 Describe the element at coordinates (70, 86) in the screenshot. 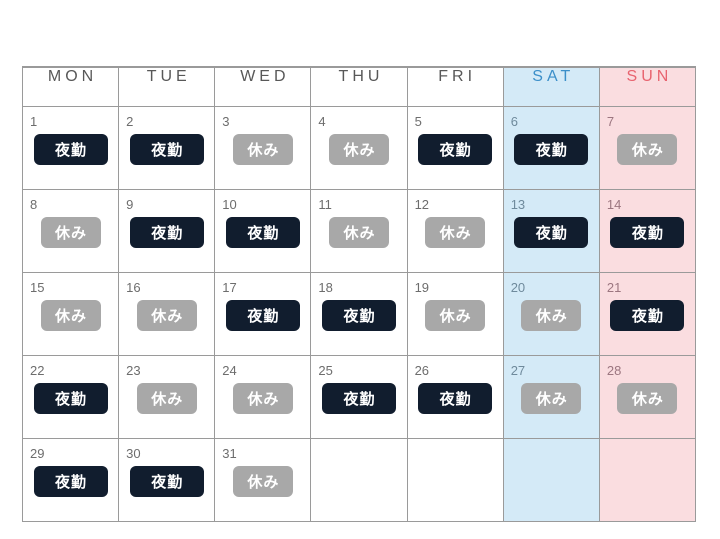

I see `weekday-header-mon: MON` at that location.